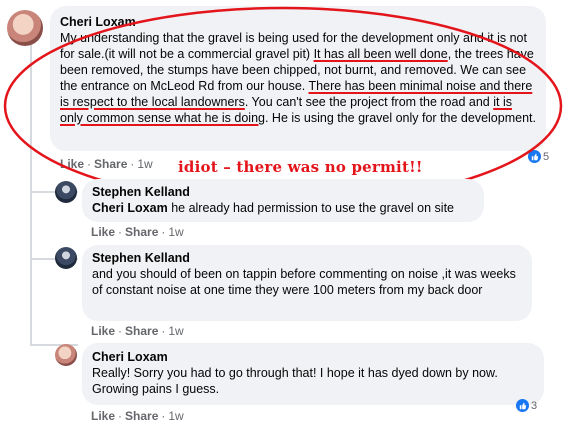 The image size is (578, 425). Describe the element at coordinates (31, 193) in the screenshot. I see `thread-line` at that location.